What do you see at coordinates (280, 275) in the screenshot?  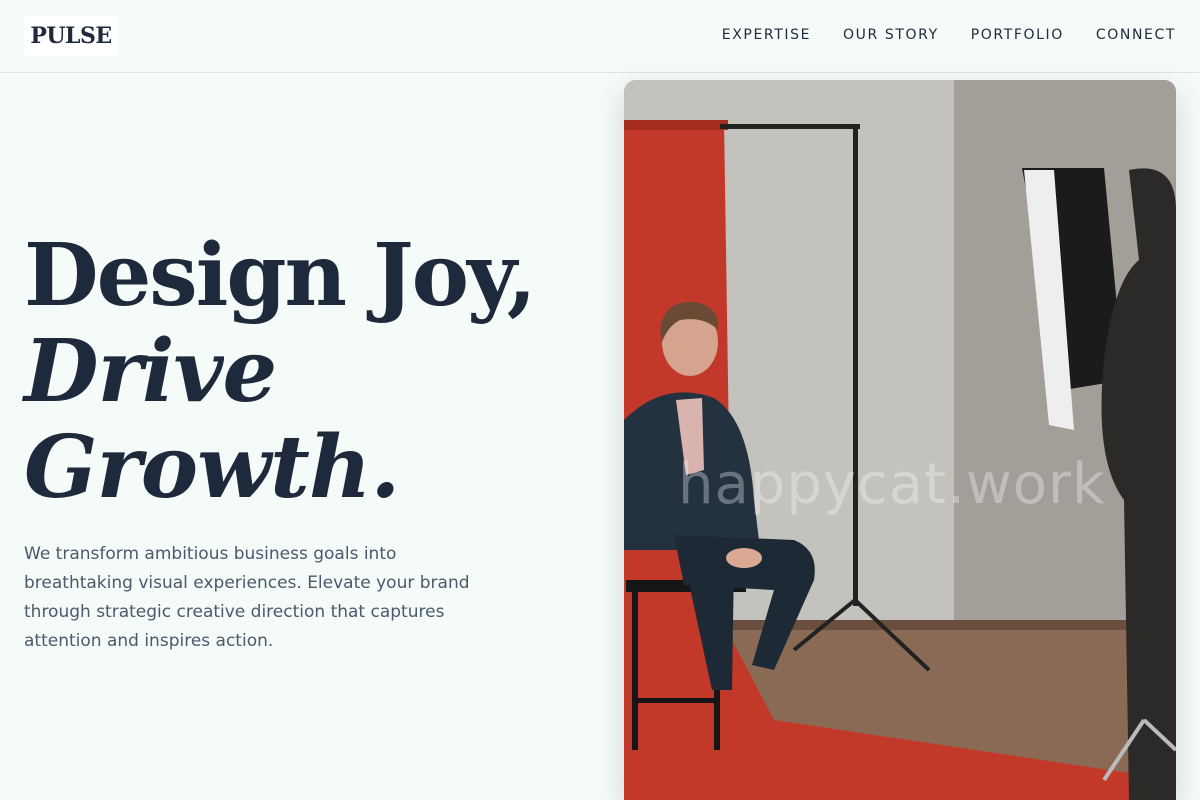 I see `headline-line-1: Design Joy,` at bounding box center [280, 275].